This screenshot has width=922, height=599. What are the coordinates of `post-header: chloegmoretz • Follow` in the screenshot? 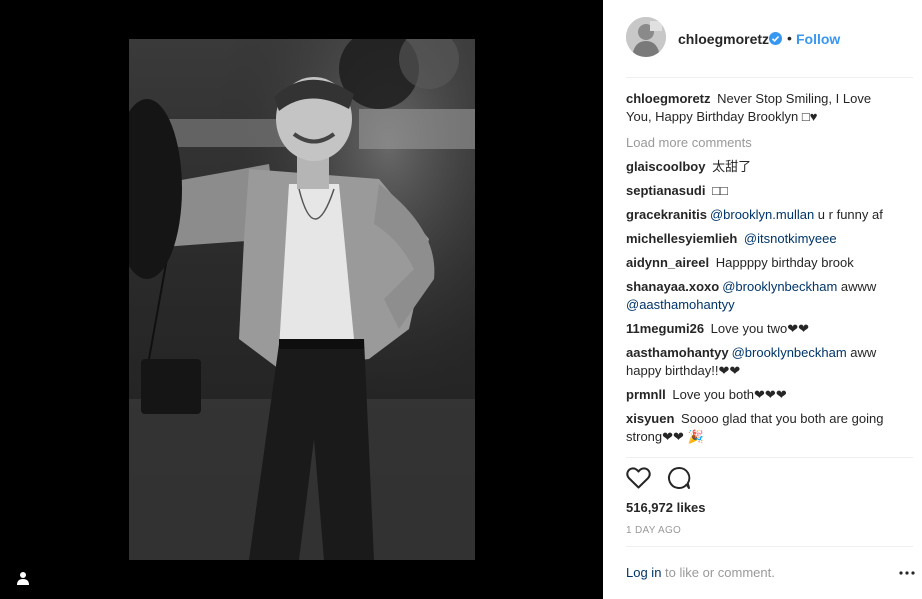 It's located at (762, 39).